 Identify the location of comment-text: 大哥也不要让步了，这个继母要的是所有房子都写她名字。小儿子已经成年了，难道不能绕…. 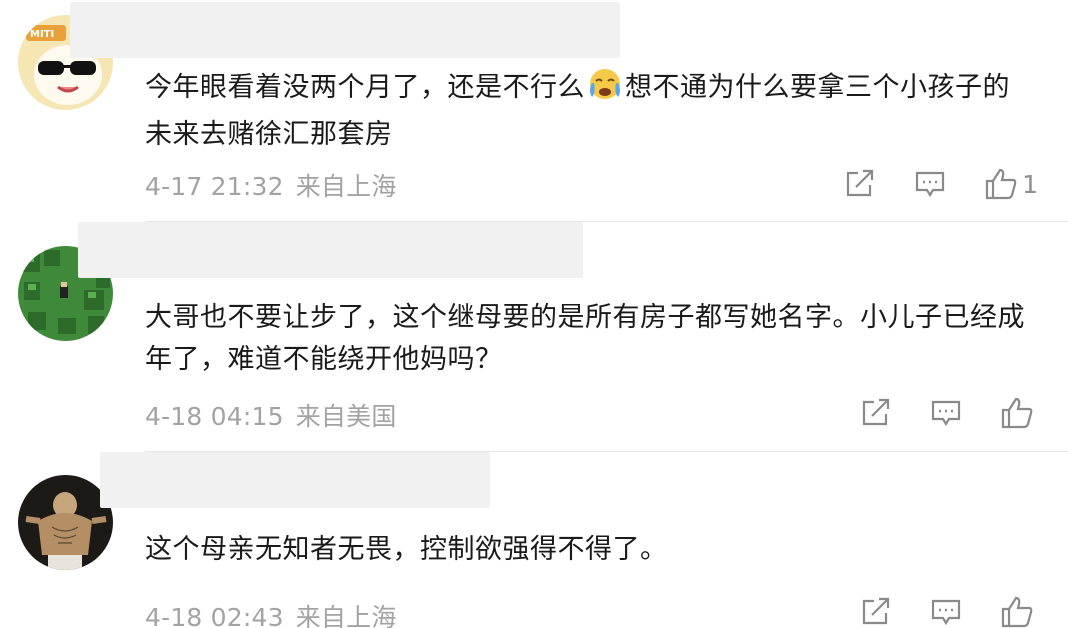
(585, 338).